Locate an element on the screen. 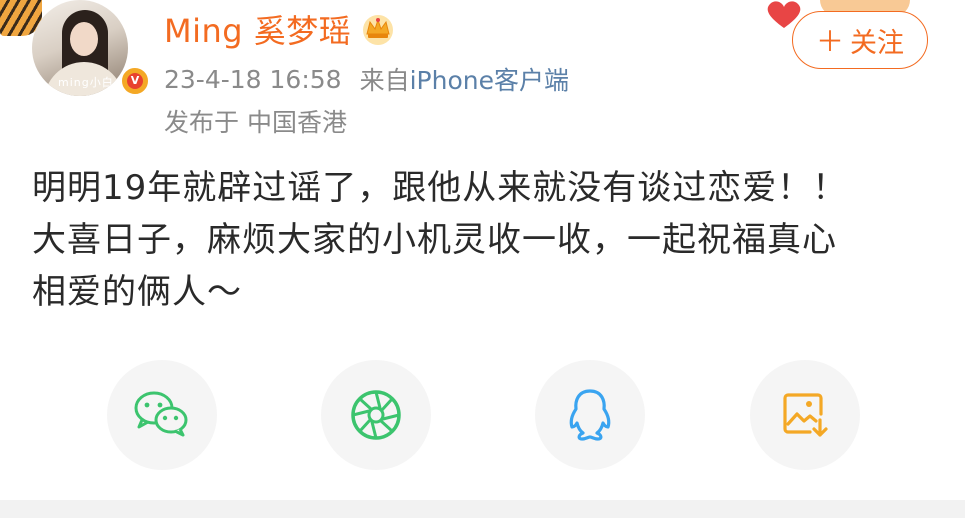 The width and height of the screenshot is (965, 518). share-wechat-button is located at coordinates (162, 415).